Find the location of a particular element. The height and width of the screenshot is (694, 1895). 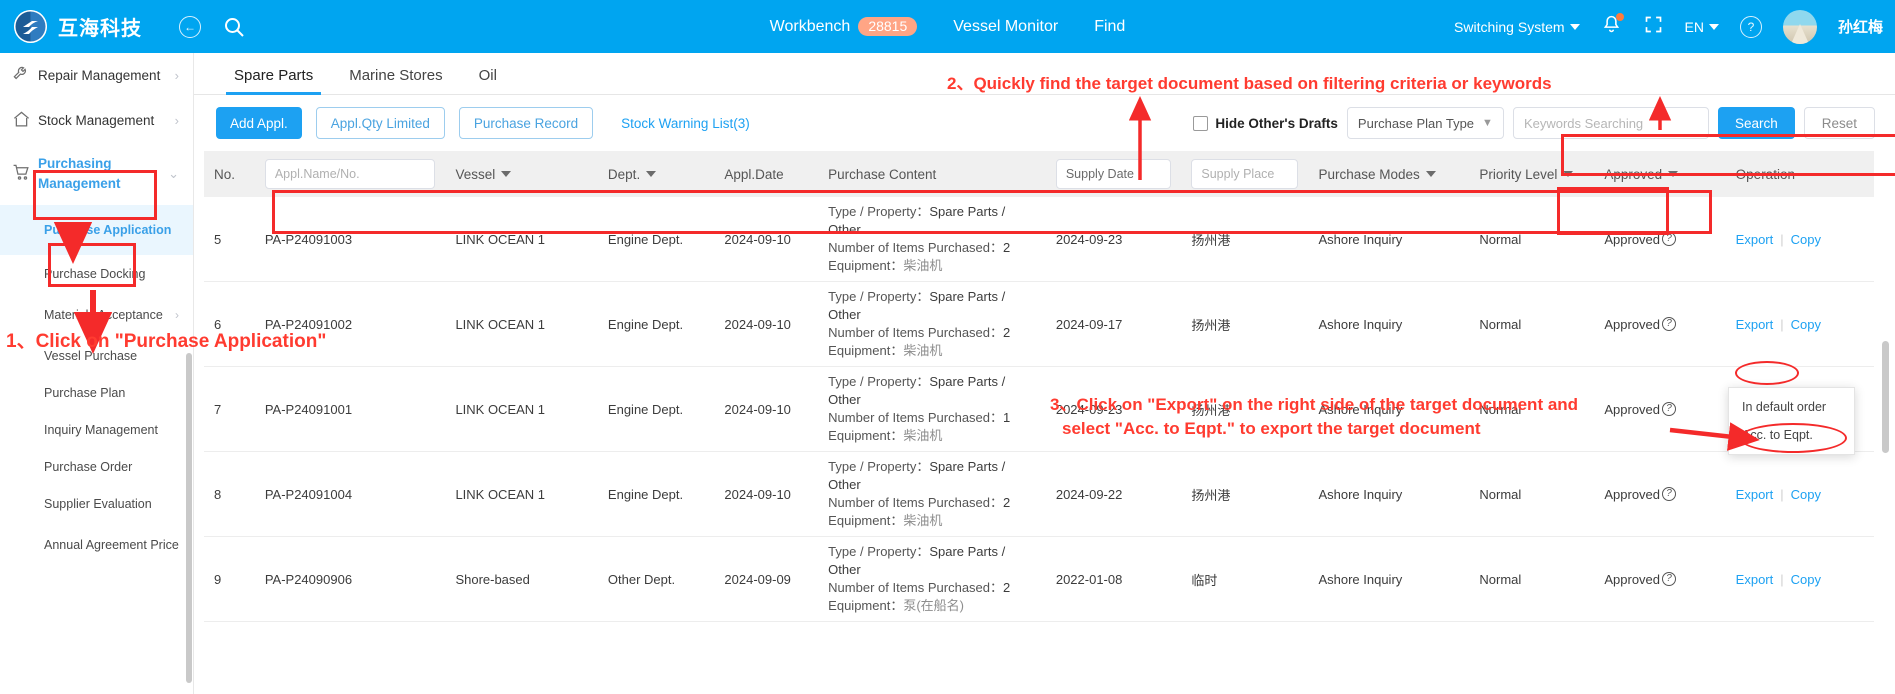

supply-place-placeholder: Supply Place is located at coordinates (1238, 174).